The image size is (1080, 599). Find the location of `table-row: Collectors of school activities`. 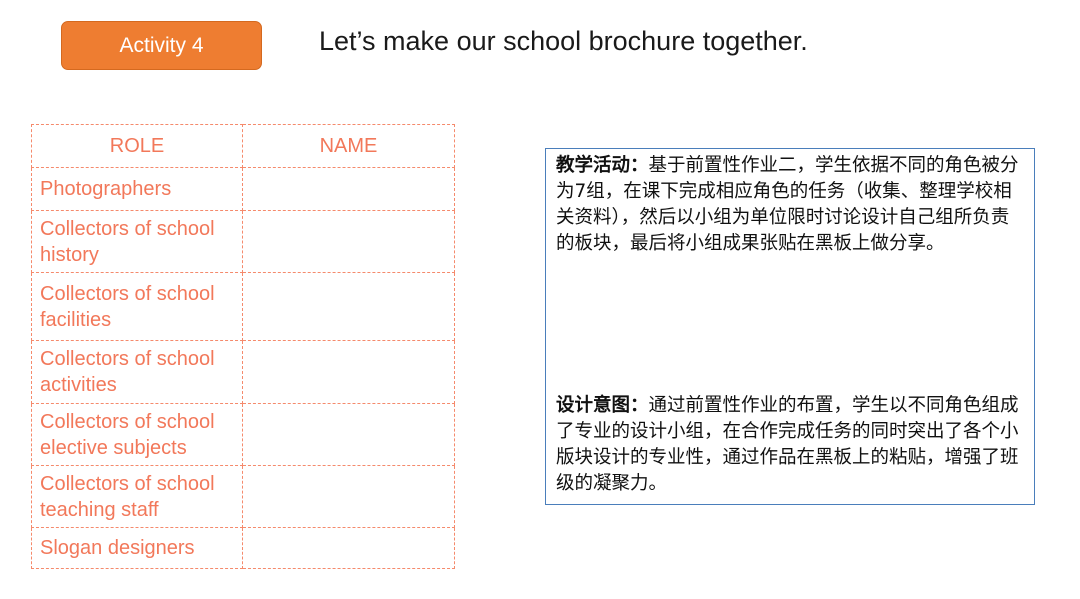

table-row: Collectors of school activities is located at coordinates (243, 372).